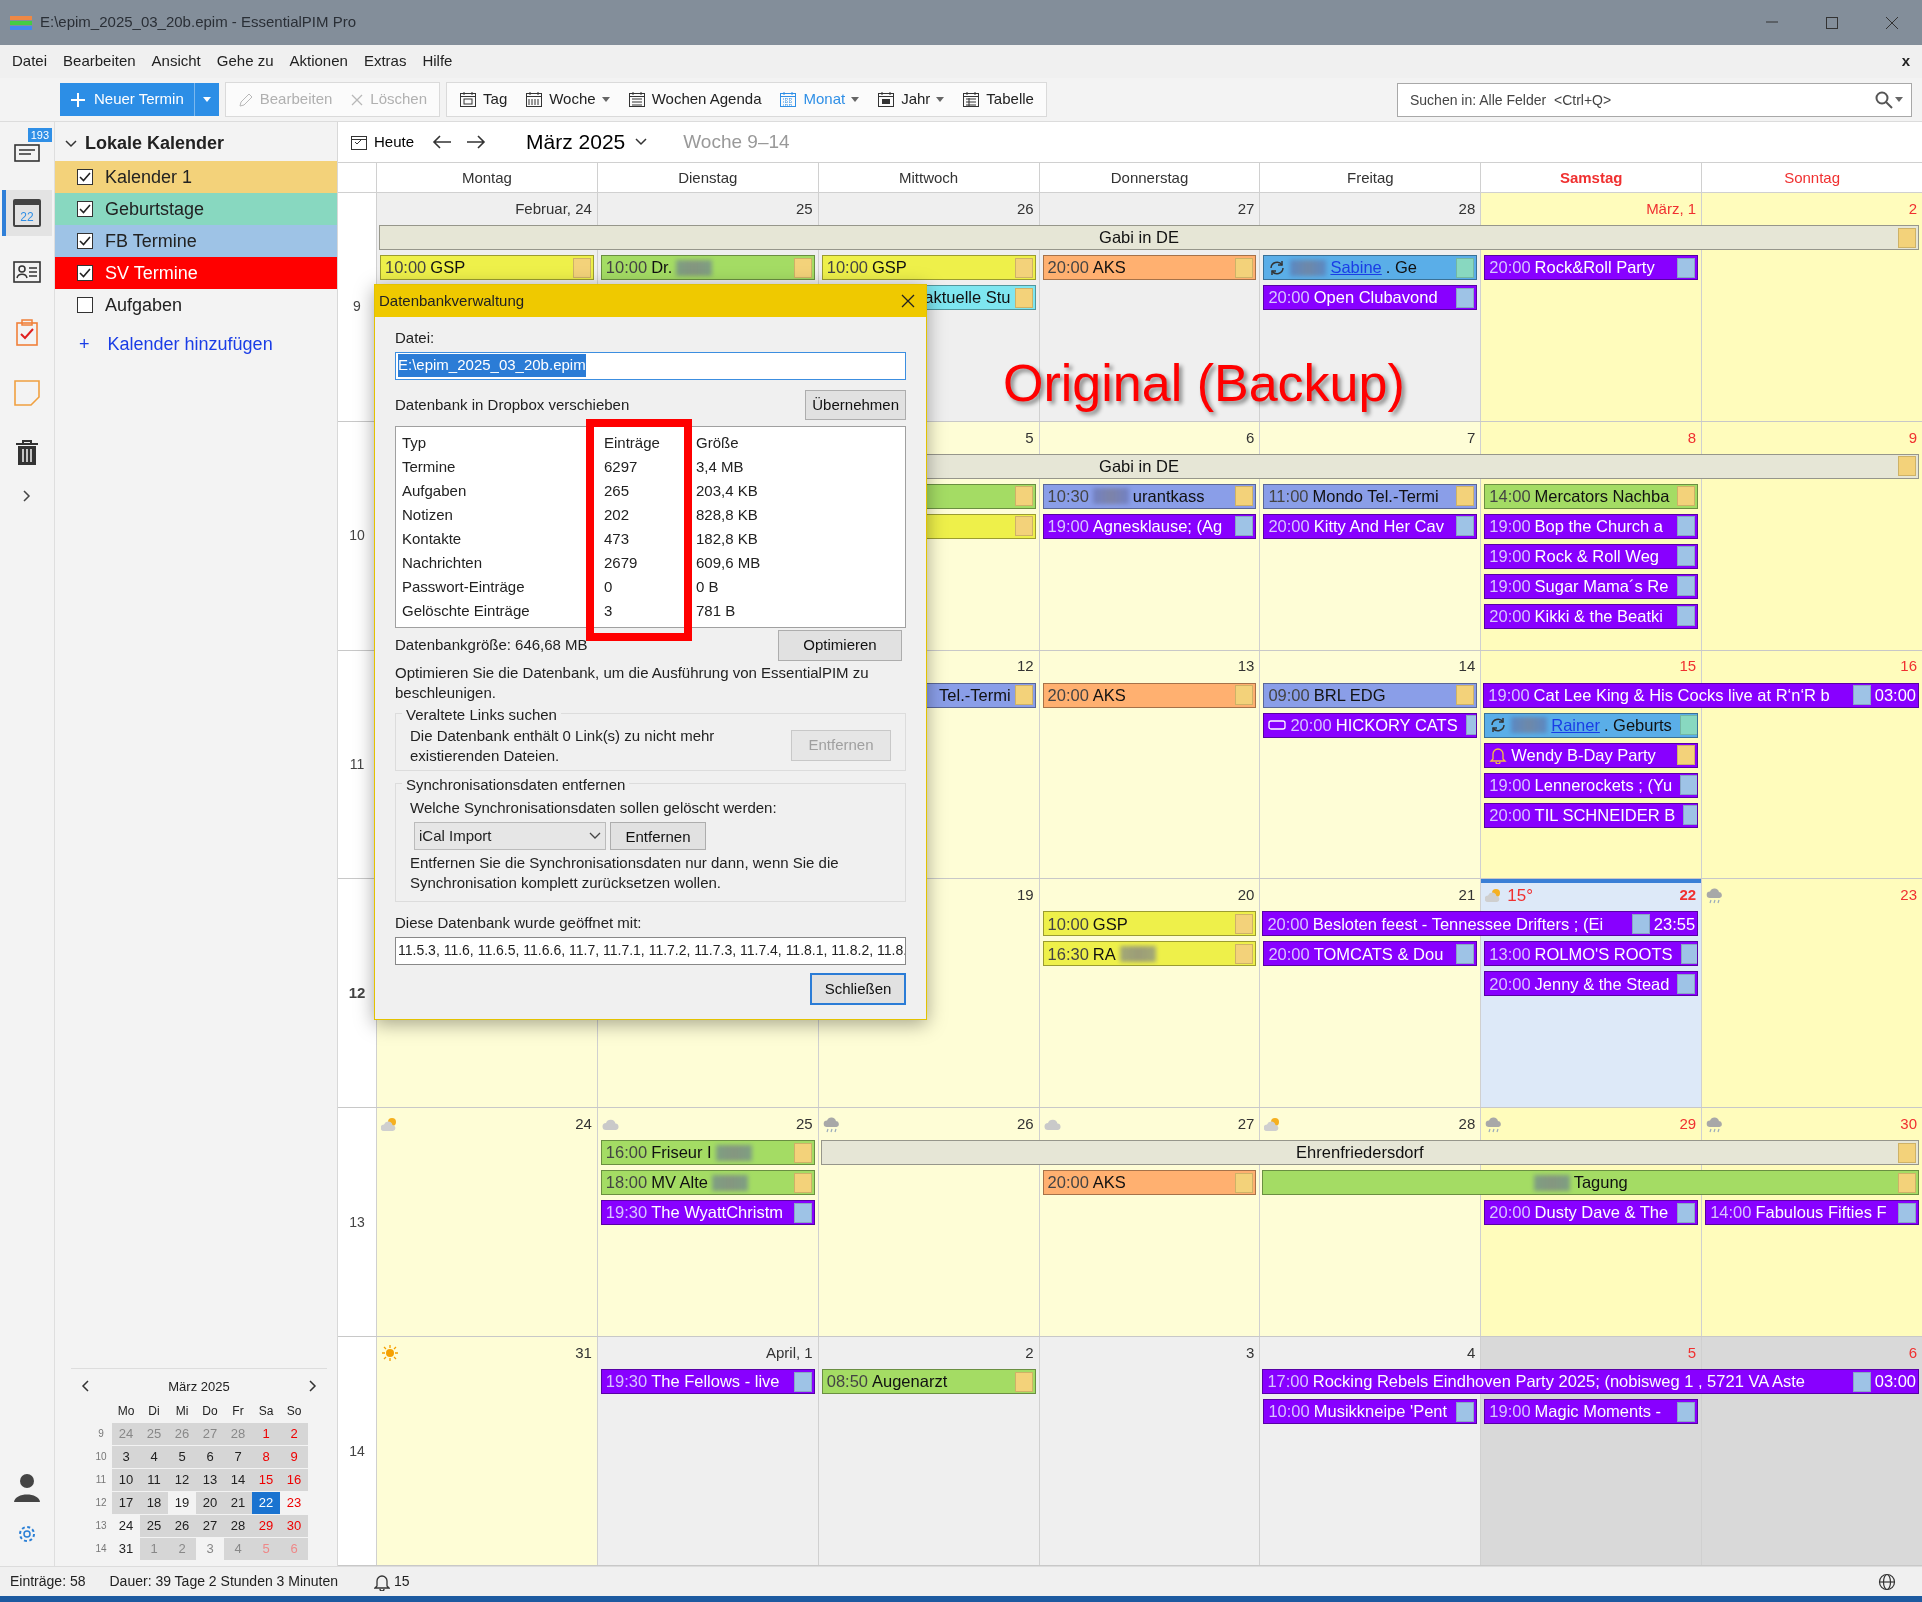  I want to click on search-input: Suchen in: Alle Felder <Ctrl+Q>, so click(1632, 99).